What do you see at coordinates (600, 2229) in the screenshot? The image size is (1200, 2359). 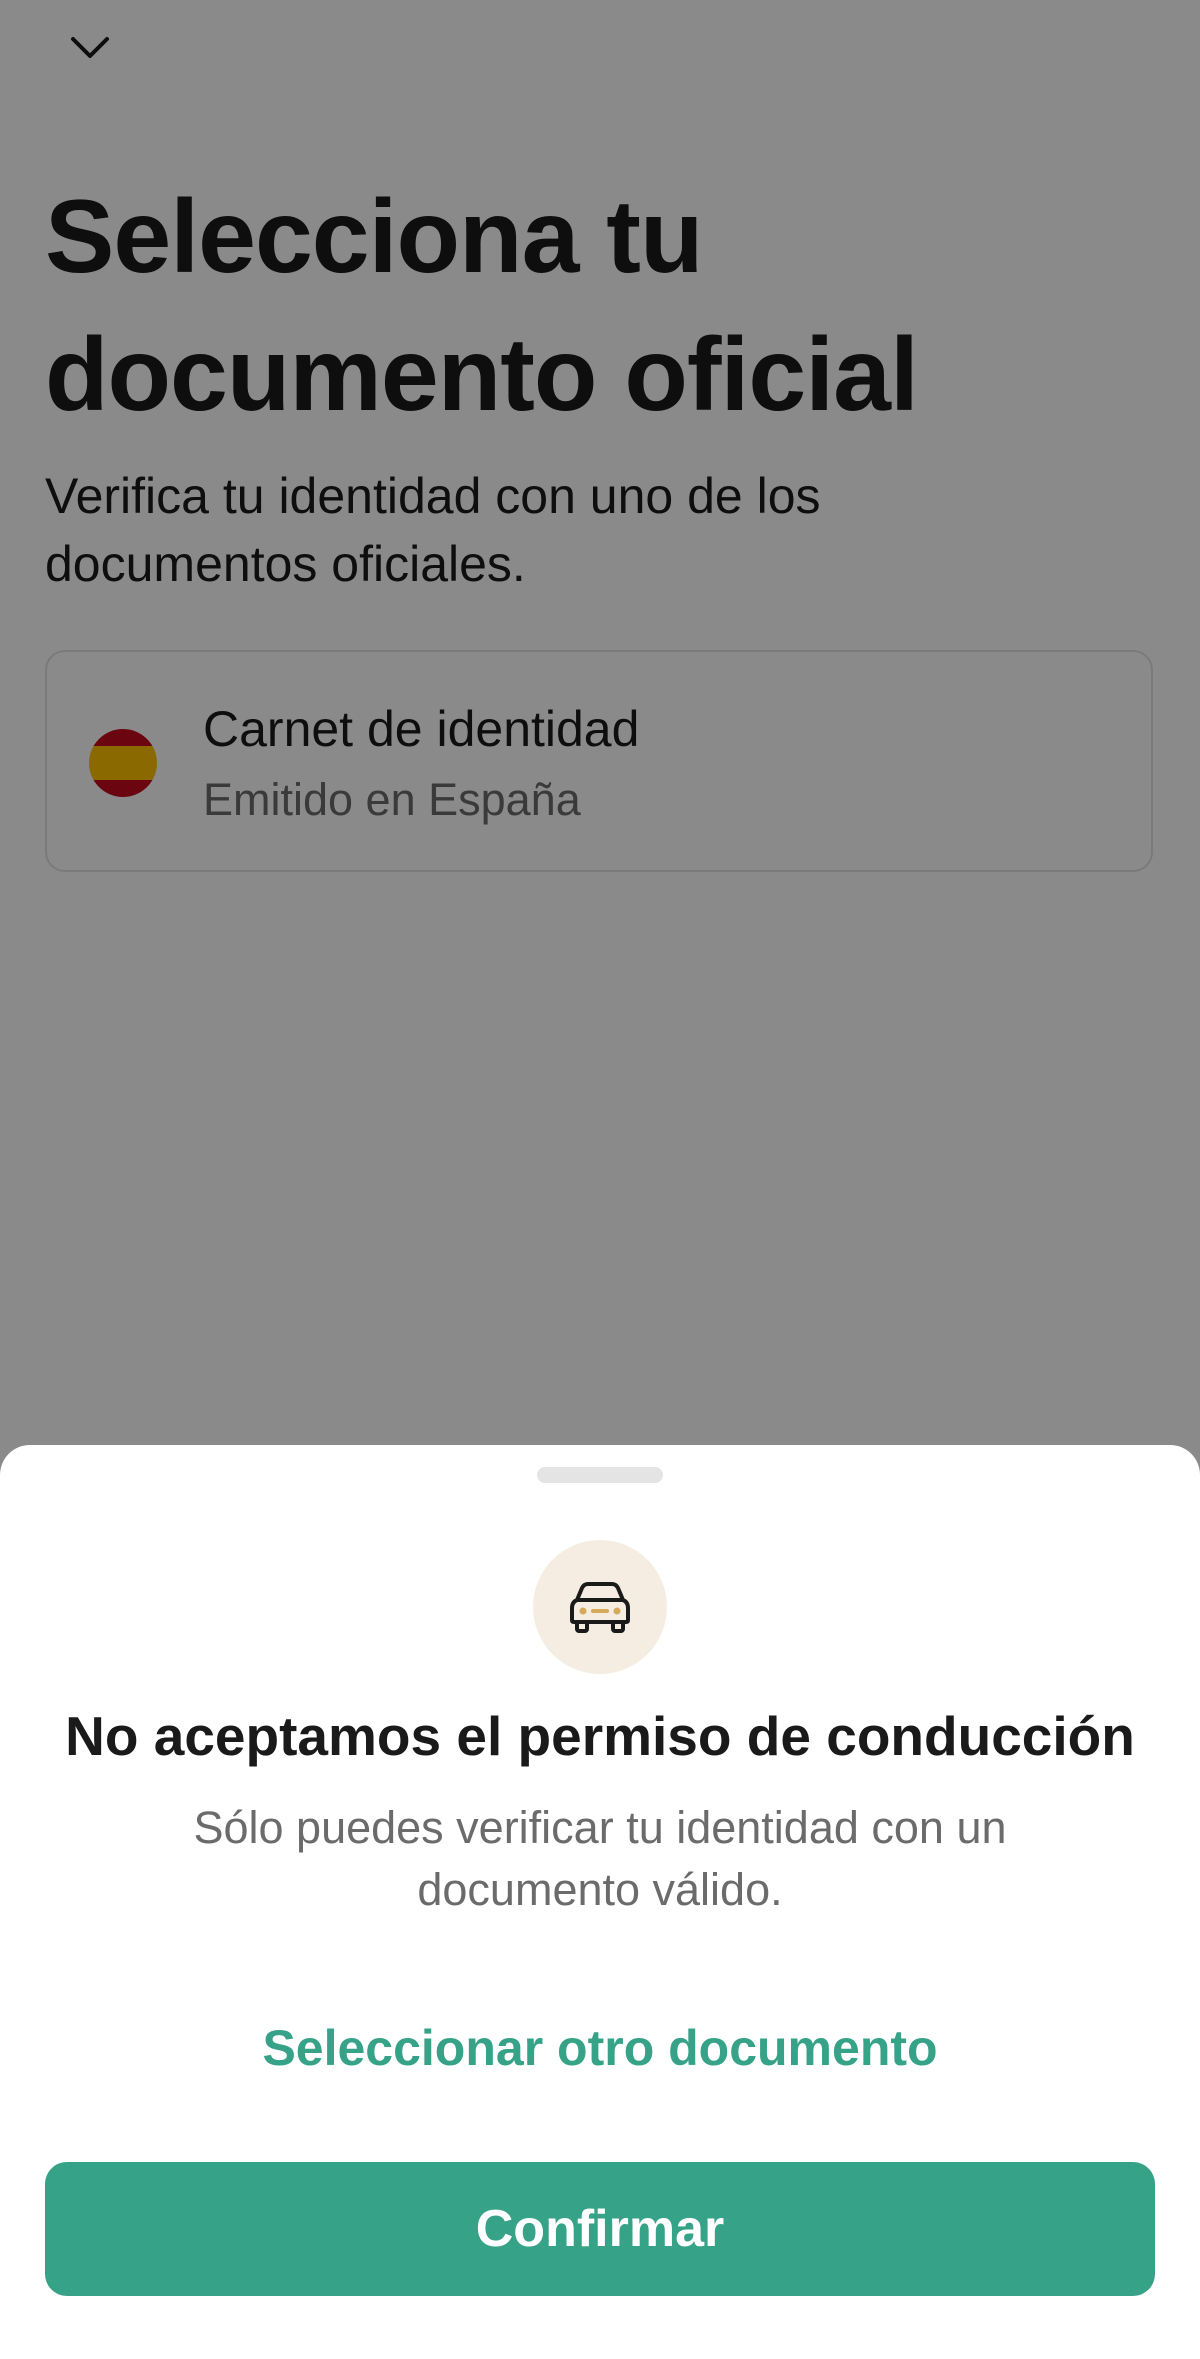 I see `confirm-button: Confirmar` at bounding box center [600, 2229].